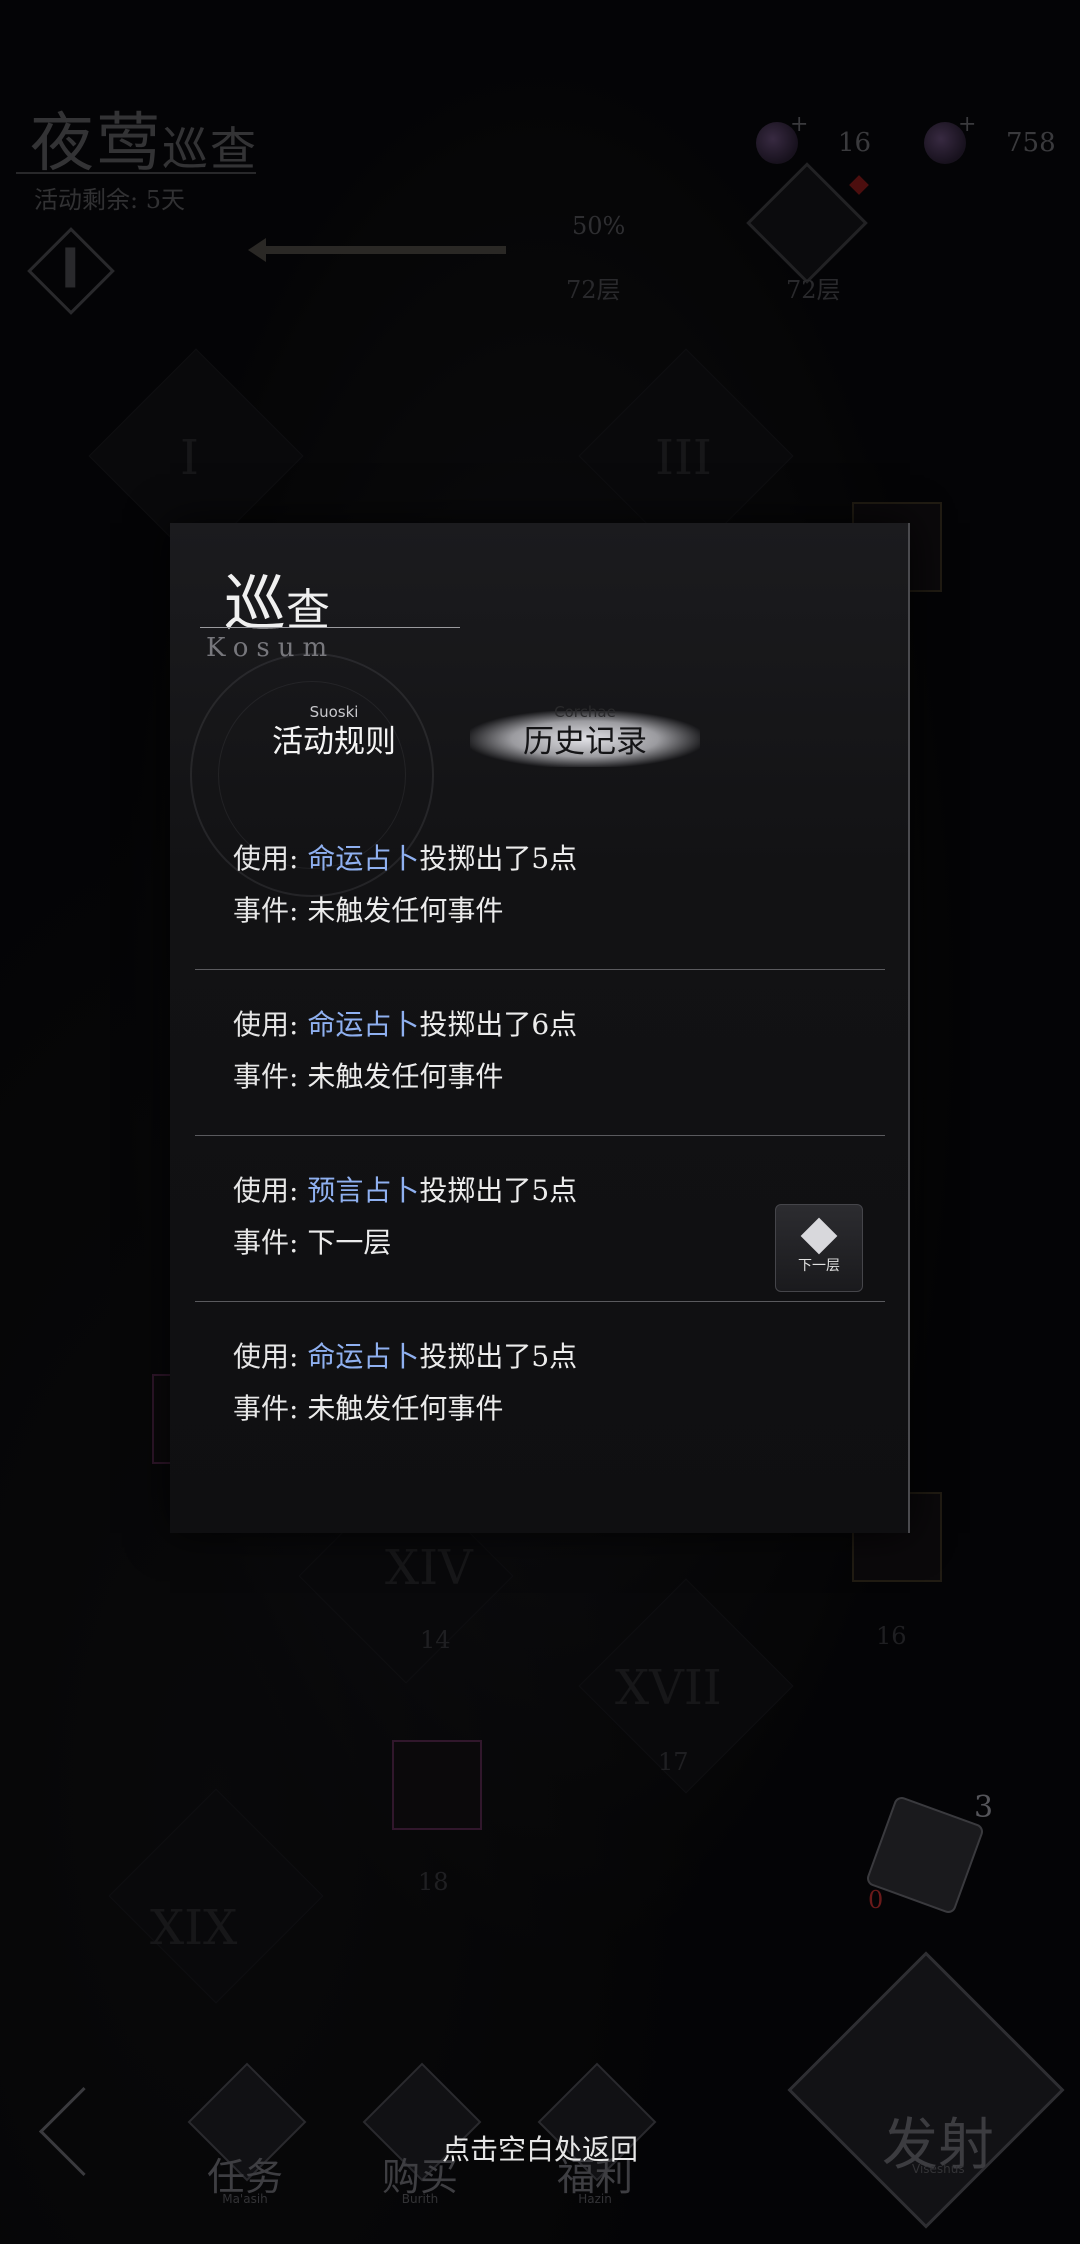 This screenshot has width=1080, height=2244. Describe the element at coordinates (334, 712) in the screenshot. I see `tab-rules-sub: Suoski` at that location.